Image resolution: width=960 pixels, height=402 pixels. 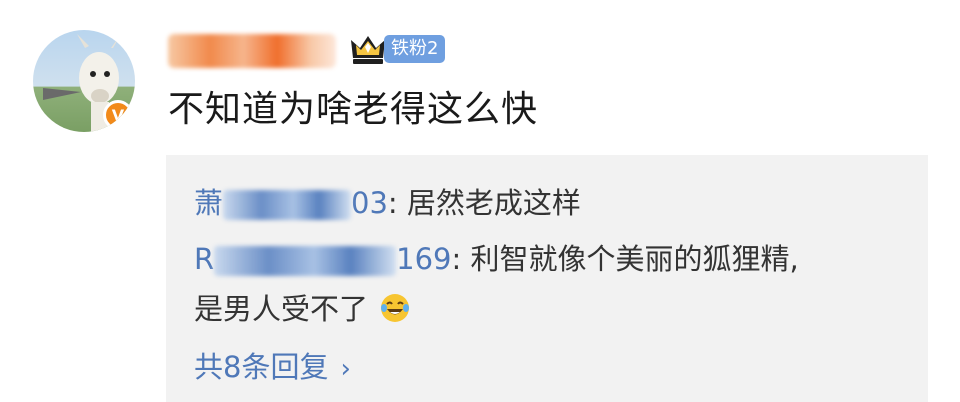 I want to click on reply-text-line1: 利智就像个美丽的狐狸精,, so click(x=634, y=259).